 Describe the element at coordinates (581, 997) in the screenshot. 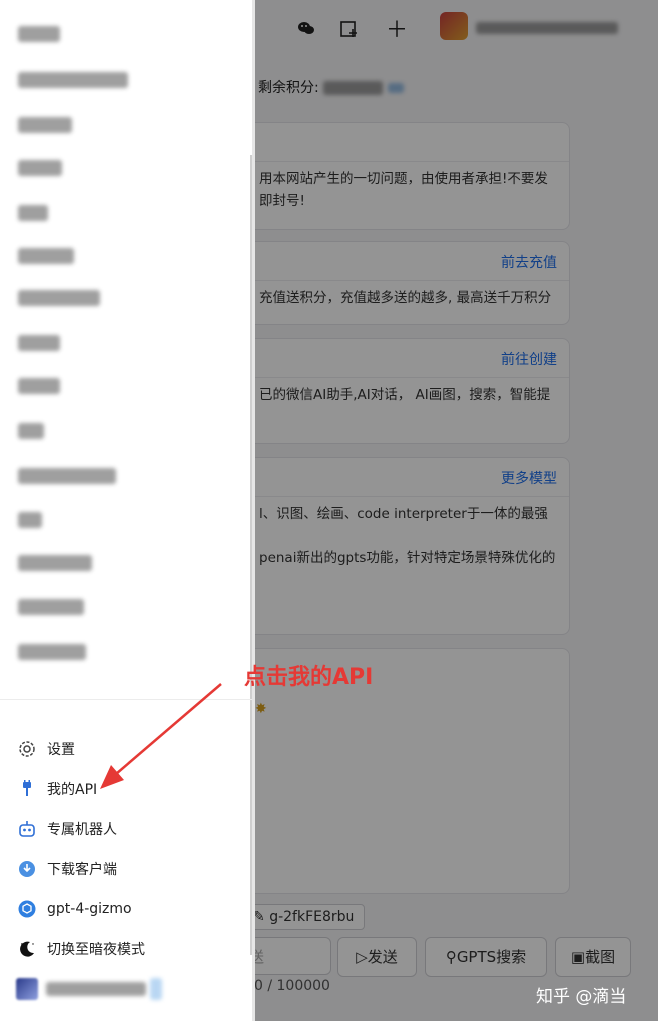

I see `watermark: 知乎 @滴当` at that location.